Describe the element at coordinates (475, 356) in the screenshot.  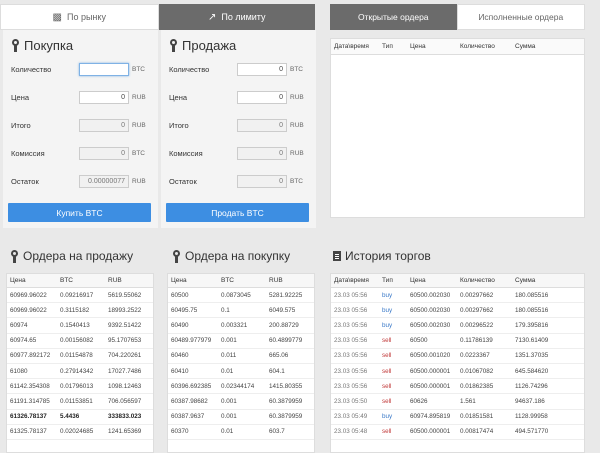
I see `table-cell: 0.0223367` at that location.